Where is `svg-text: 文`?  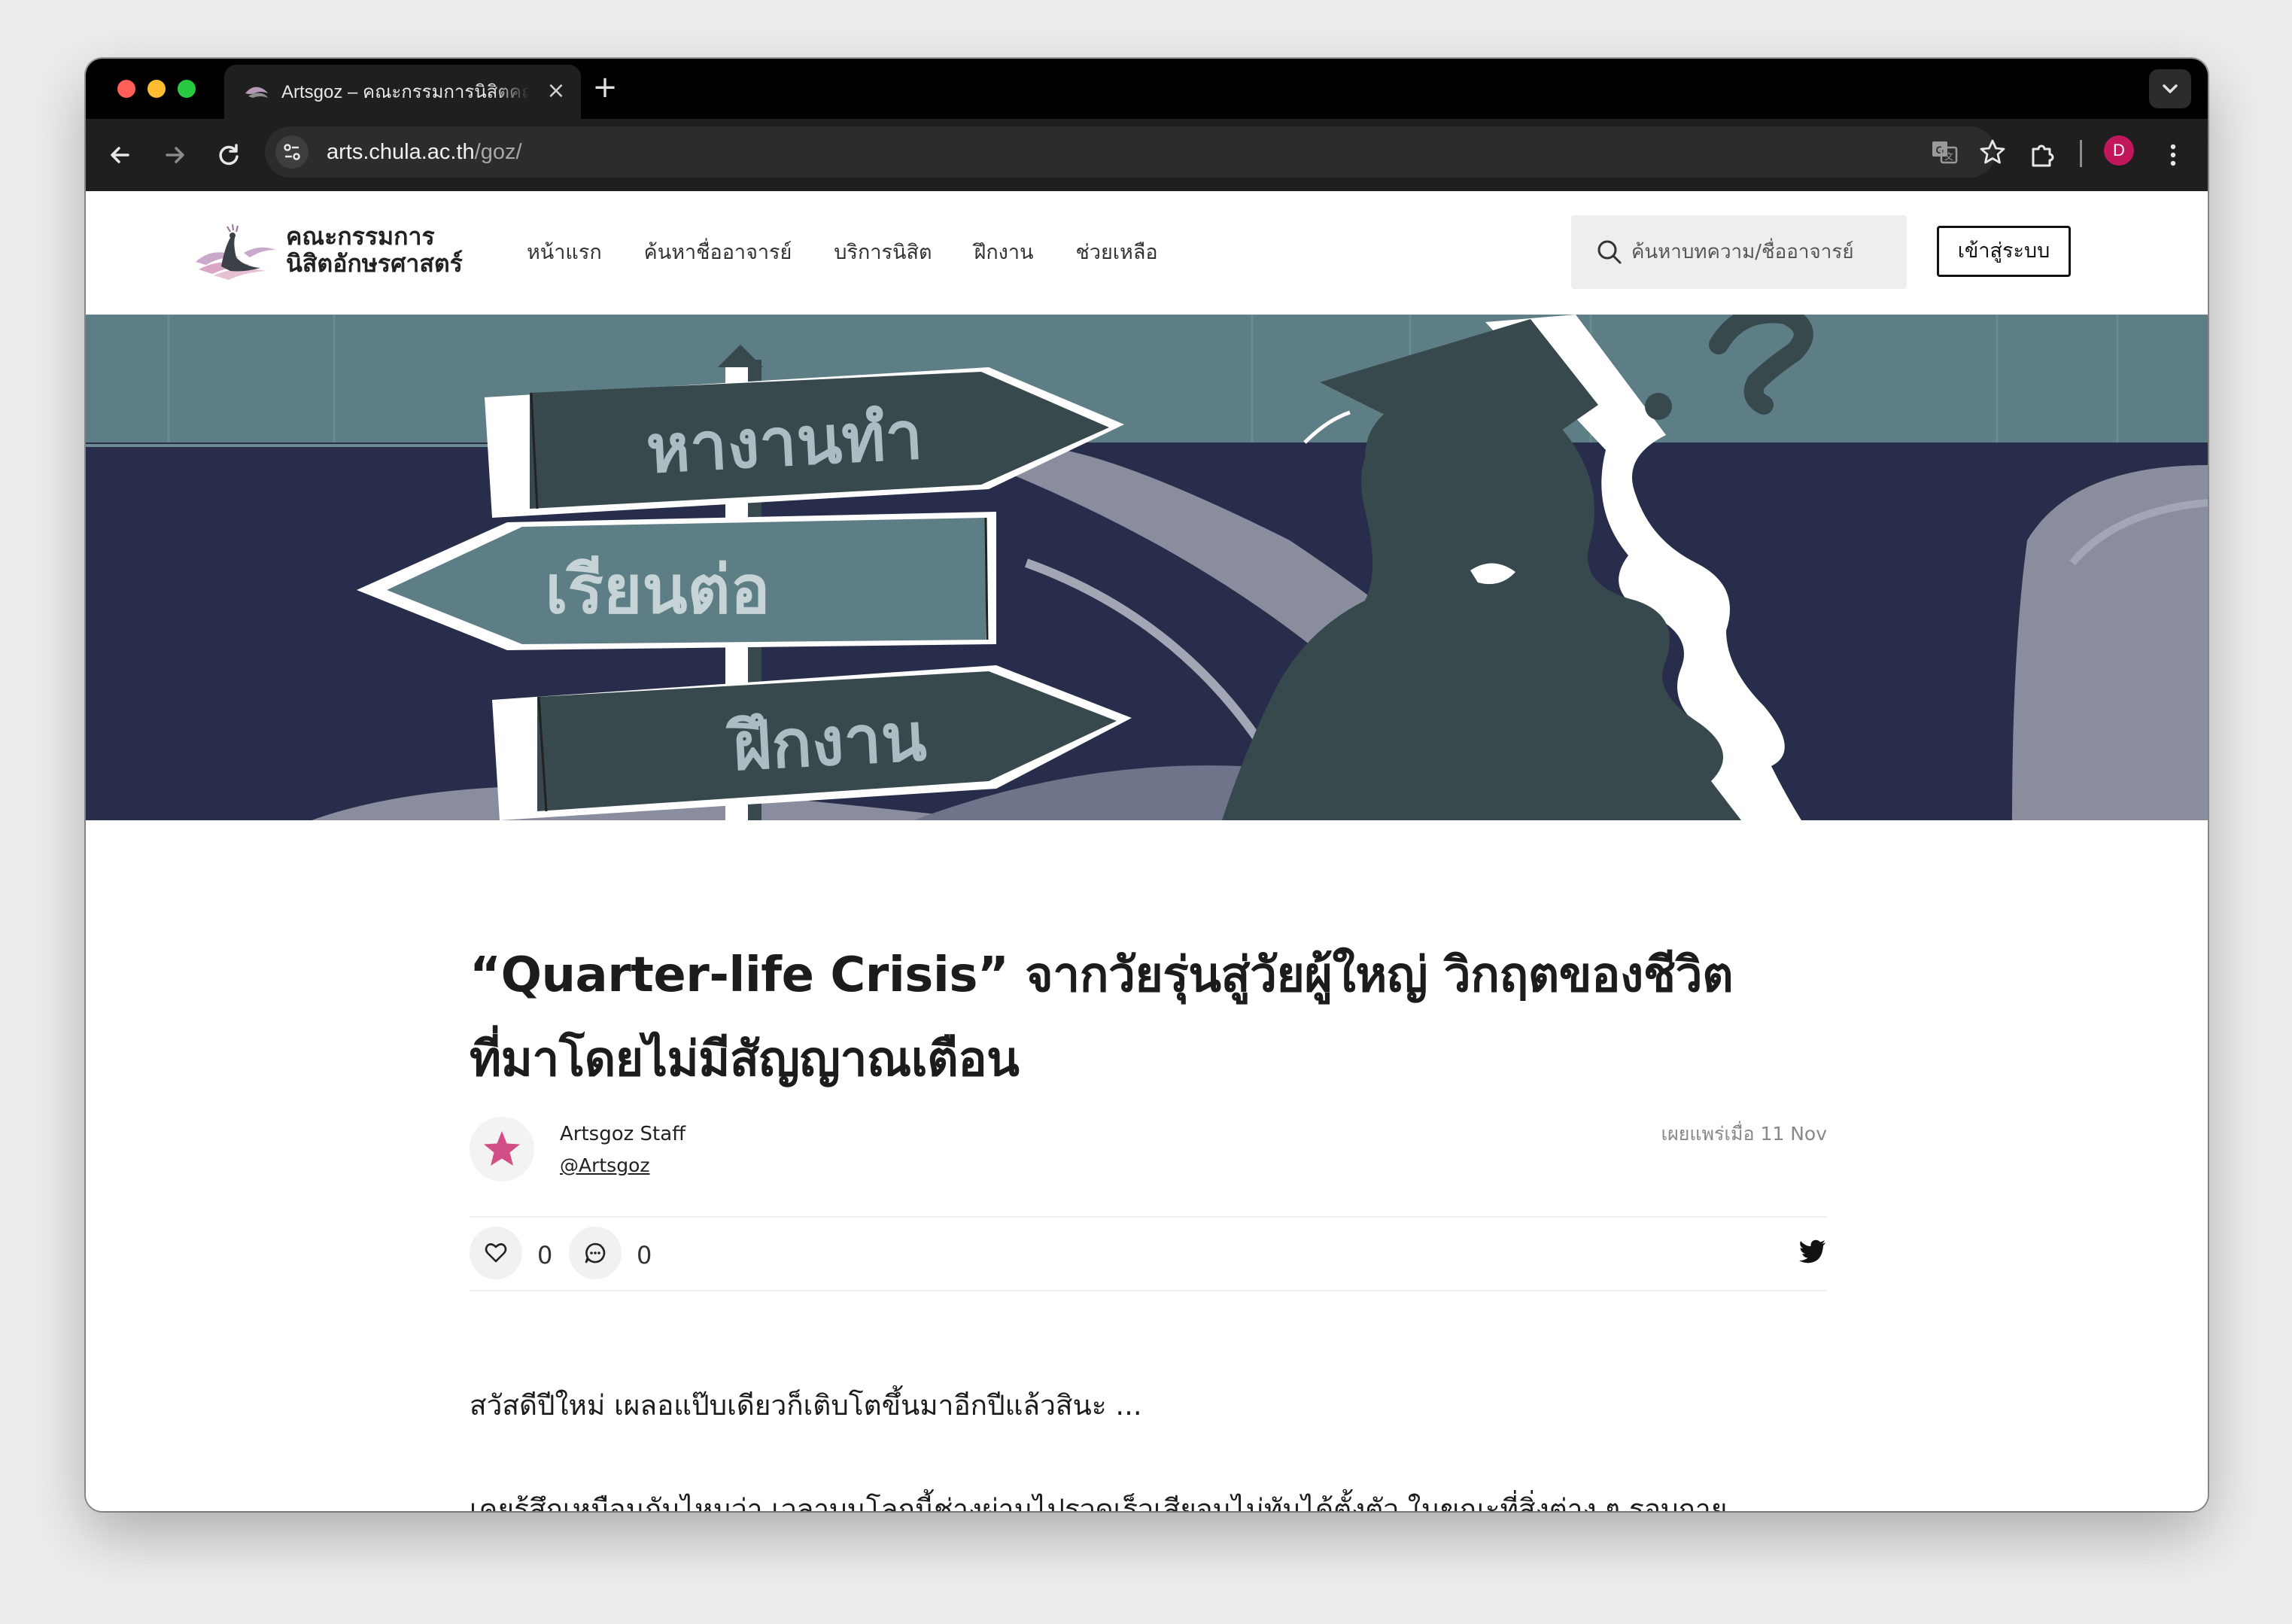 svg-text: 文 is located at coordinates (1948, 156).